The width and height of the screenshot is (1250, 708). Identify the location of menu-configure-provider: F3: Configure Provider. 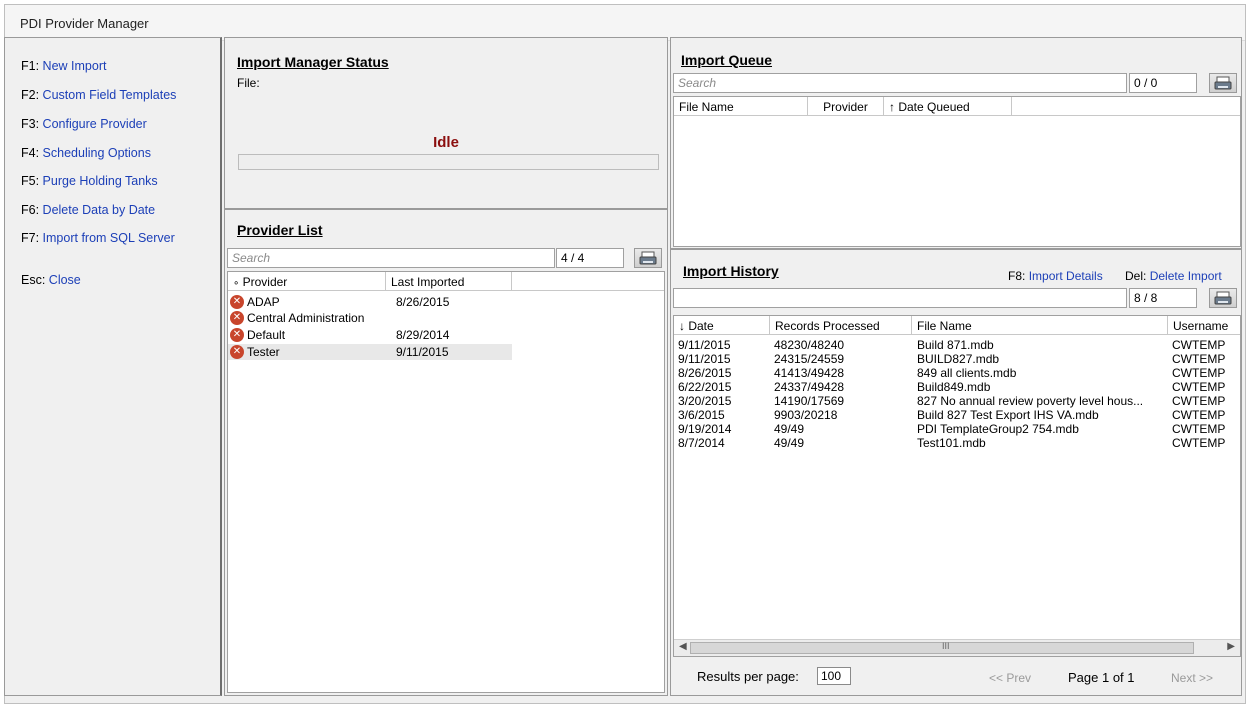
(84, 124).